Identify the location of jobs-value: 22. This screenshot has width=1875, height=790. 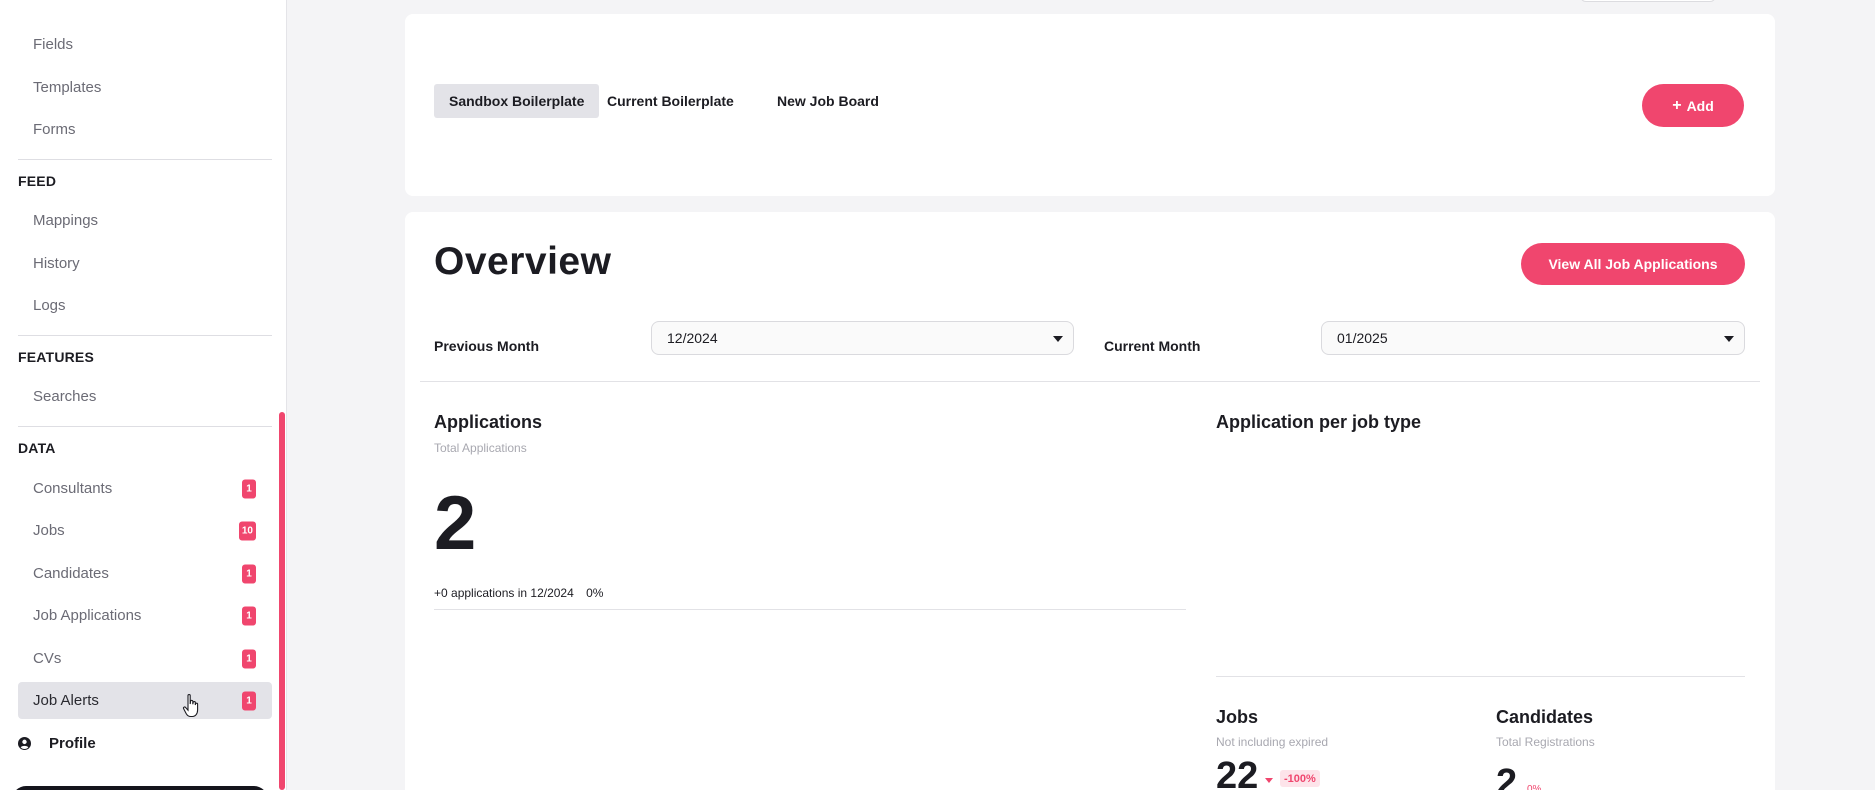
(1237, 772).